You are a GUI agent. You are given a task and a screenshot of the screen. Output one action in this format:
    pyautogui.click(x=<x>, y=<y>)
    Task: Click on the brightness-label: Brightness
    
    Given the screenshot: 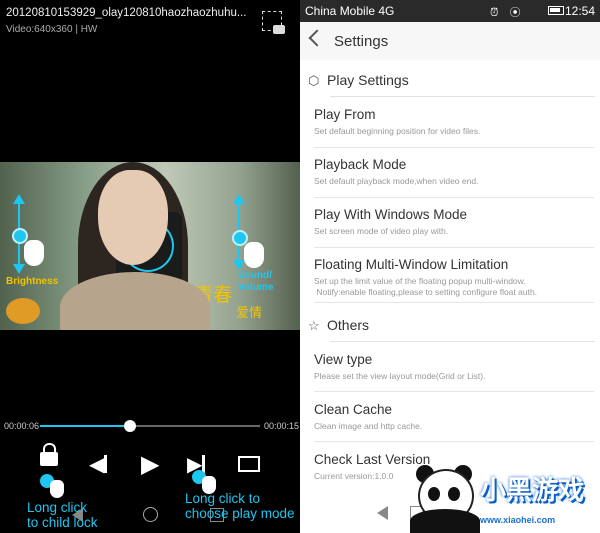 What is the action you would take?
    pyautogui.click(x=32, y=281)
    